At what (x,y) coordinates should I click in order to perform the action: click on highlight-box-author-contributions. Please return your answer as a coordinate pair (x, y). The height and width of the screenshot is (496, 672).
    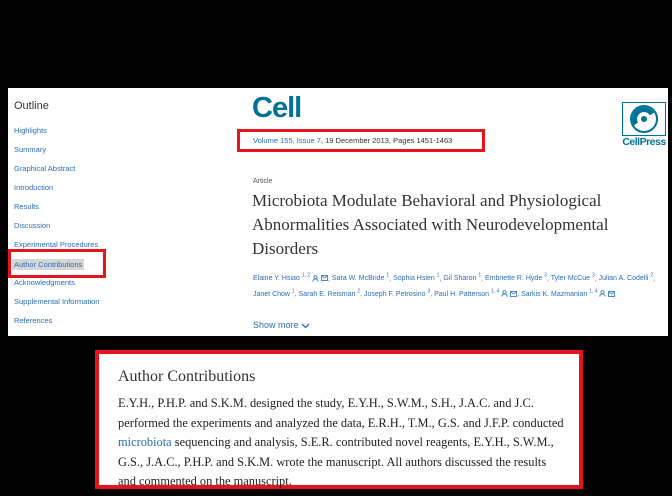
    Looking at the image, I should click on (57, 263).